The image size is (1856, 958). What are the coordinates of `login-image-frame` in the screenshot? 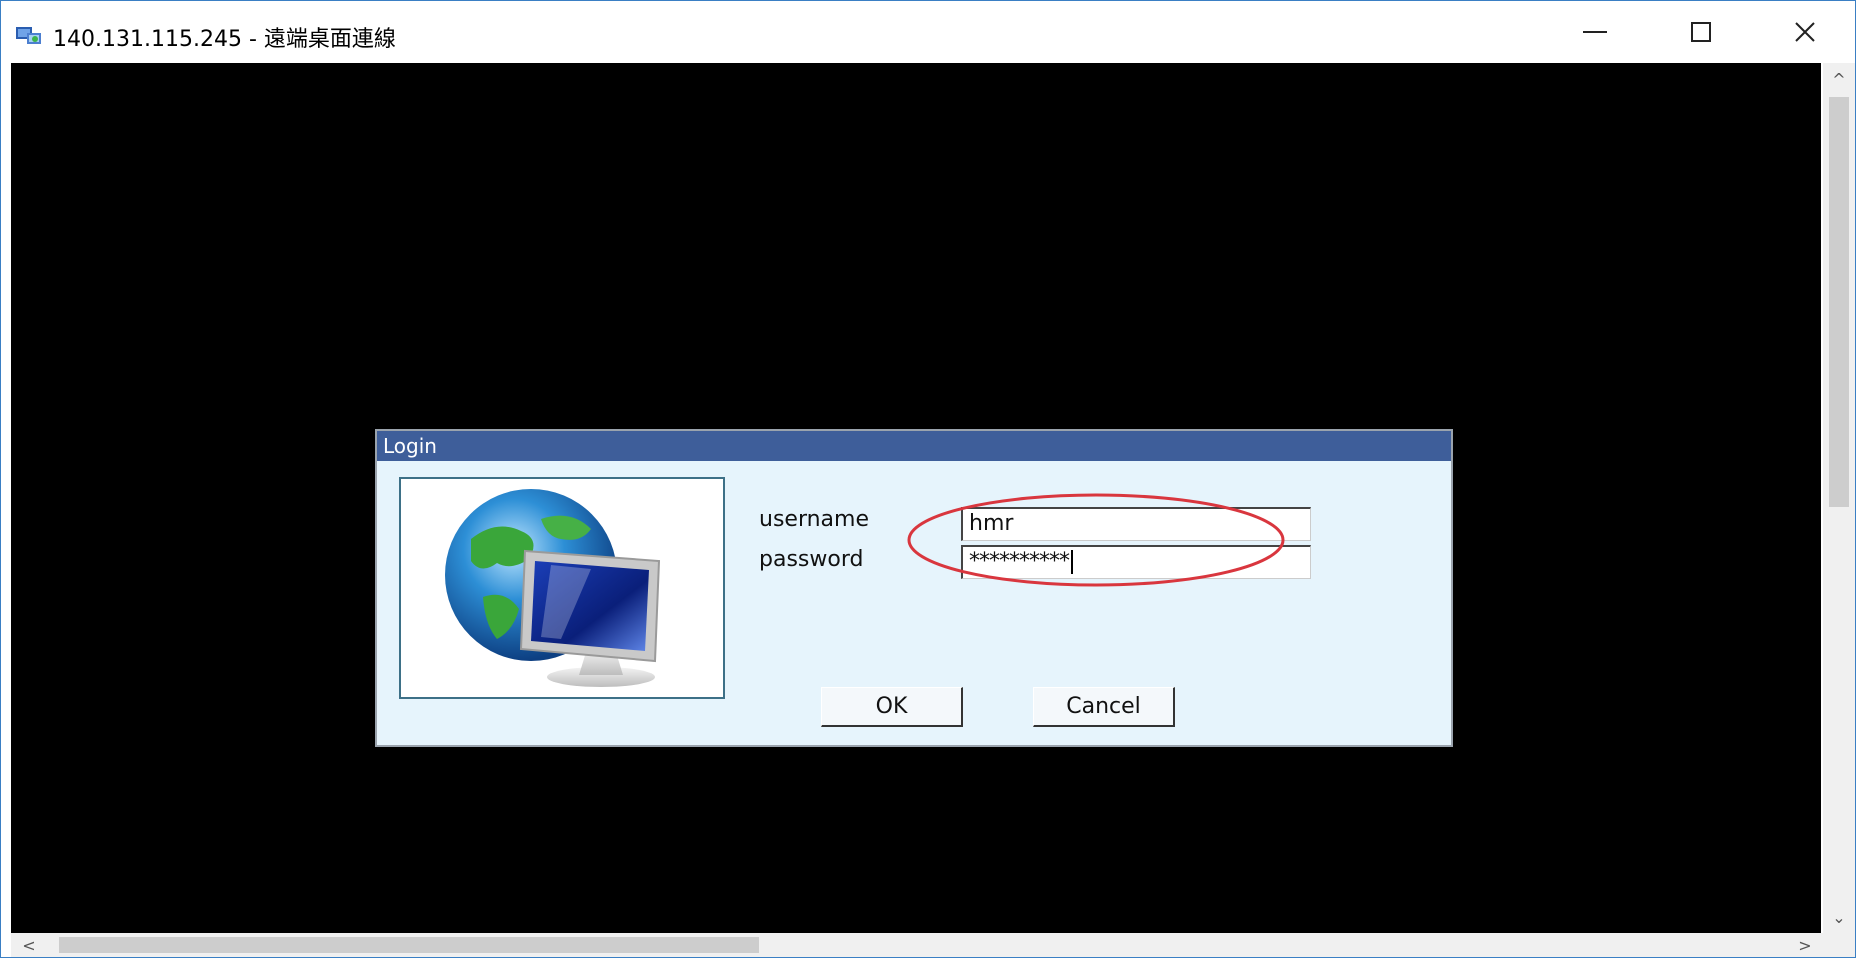 It's located at (562, 588).